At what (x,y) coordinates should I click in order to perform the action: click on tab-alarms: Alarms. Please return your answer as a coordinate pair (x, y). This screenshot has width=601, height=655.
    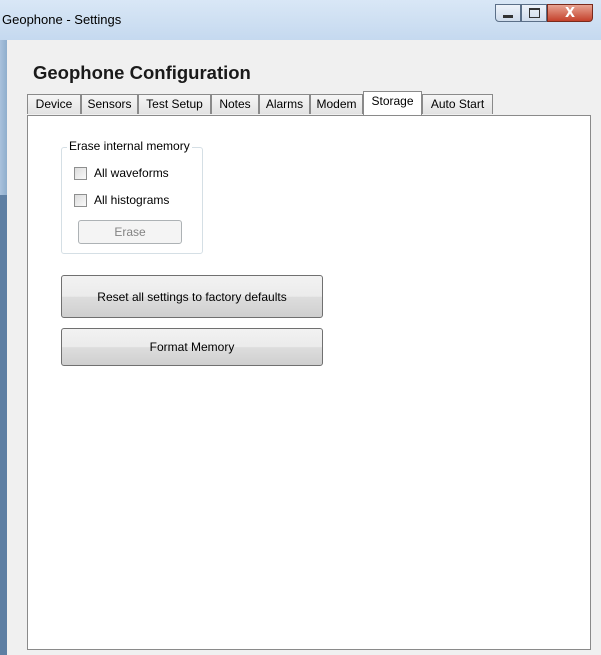
    Looking at the image, I should click on (284, 104).